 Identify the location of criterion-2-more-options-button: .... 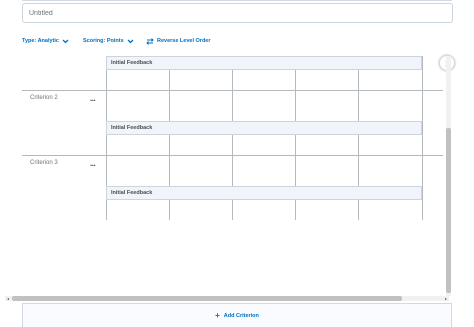
(93, 99).